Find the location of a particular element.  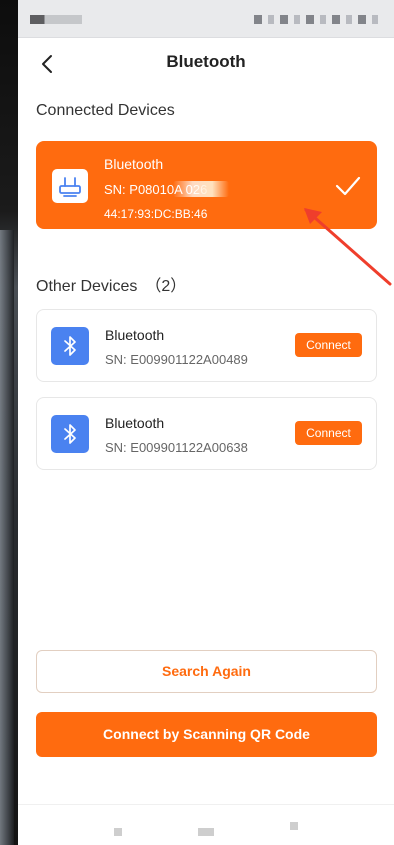

router-icon-tile is located at coordinates (70, 186).